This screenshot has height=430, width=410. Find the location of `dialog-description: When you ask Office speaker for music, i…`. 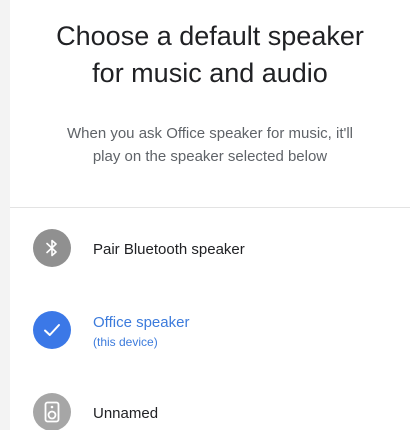

dialog-description: When you ask Office speaker for music, i… is located at coordinates (210, 145).